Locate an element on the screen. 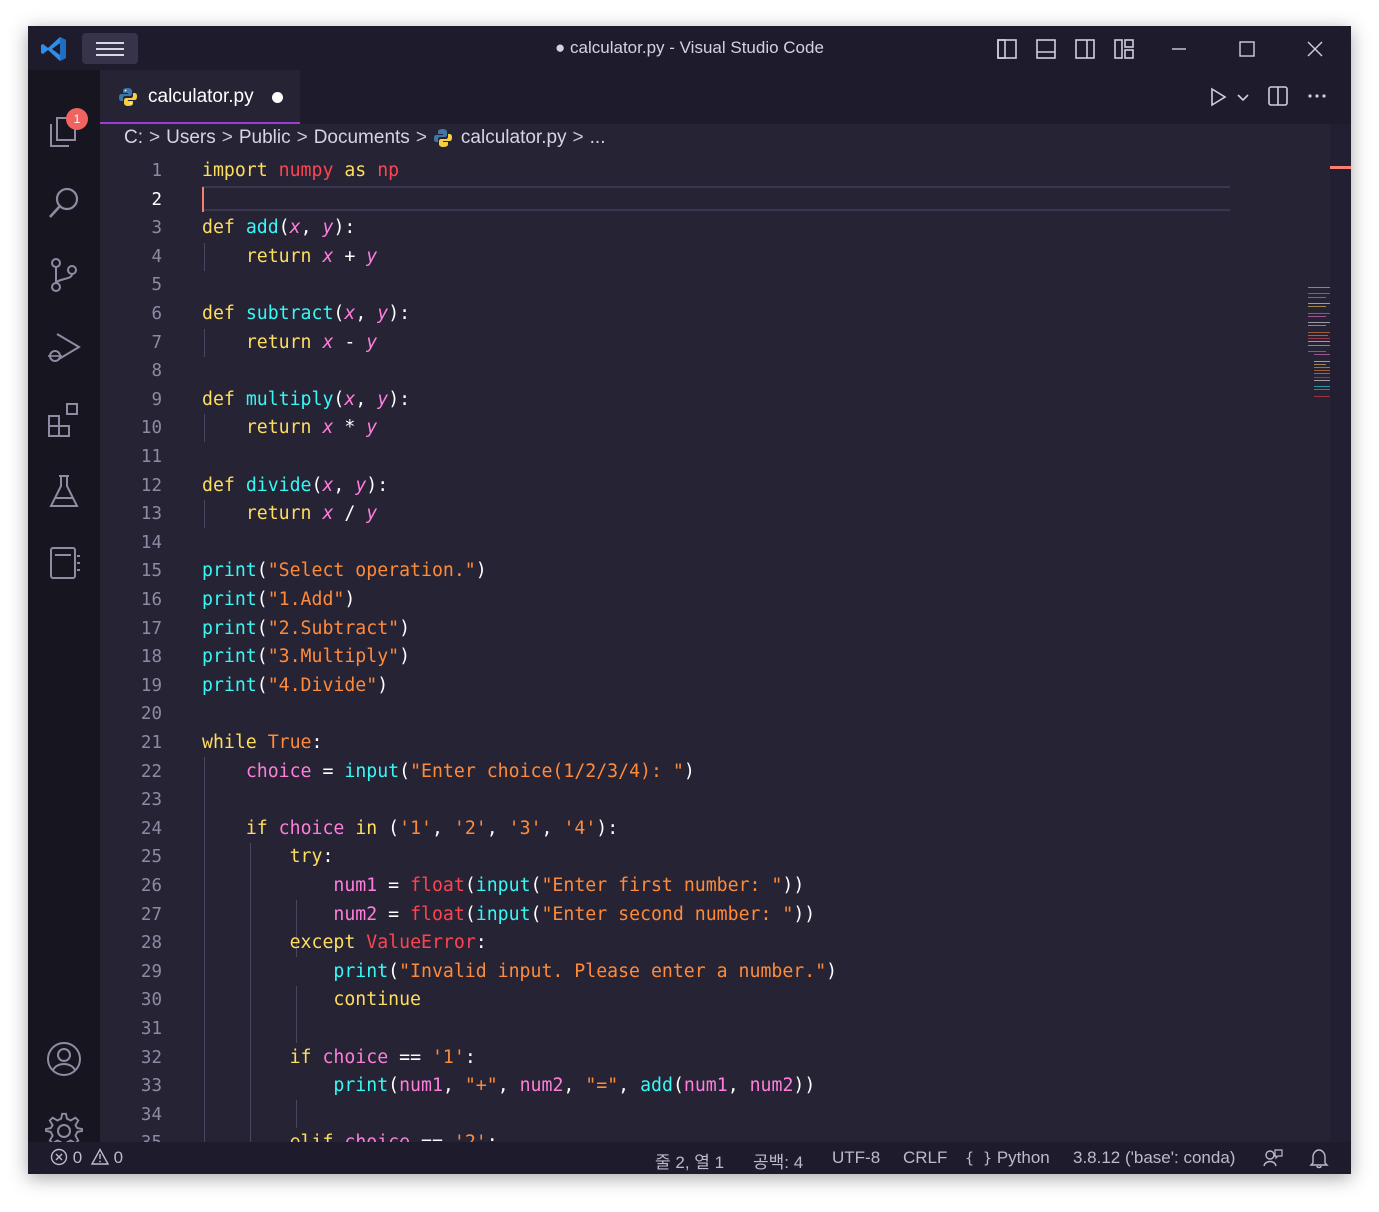  line-number: 7 is located at coordinates (156, 342).